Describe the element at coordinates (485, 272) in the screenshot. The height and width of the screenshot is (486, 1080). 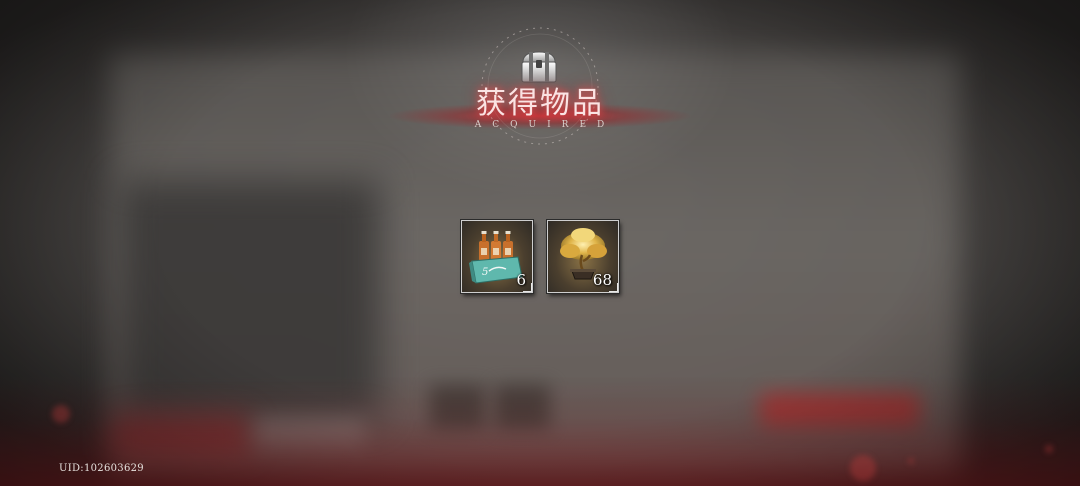
I see `svg-text: 5` at that location.